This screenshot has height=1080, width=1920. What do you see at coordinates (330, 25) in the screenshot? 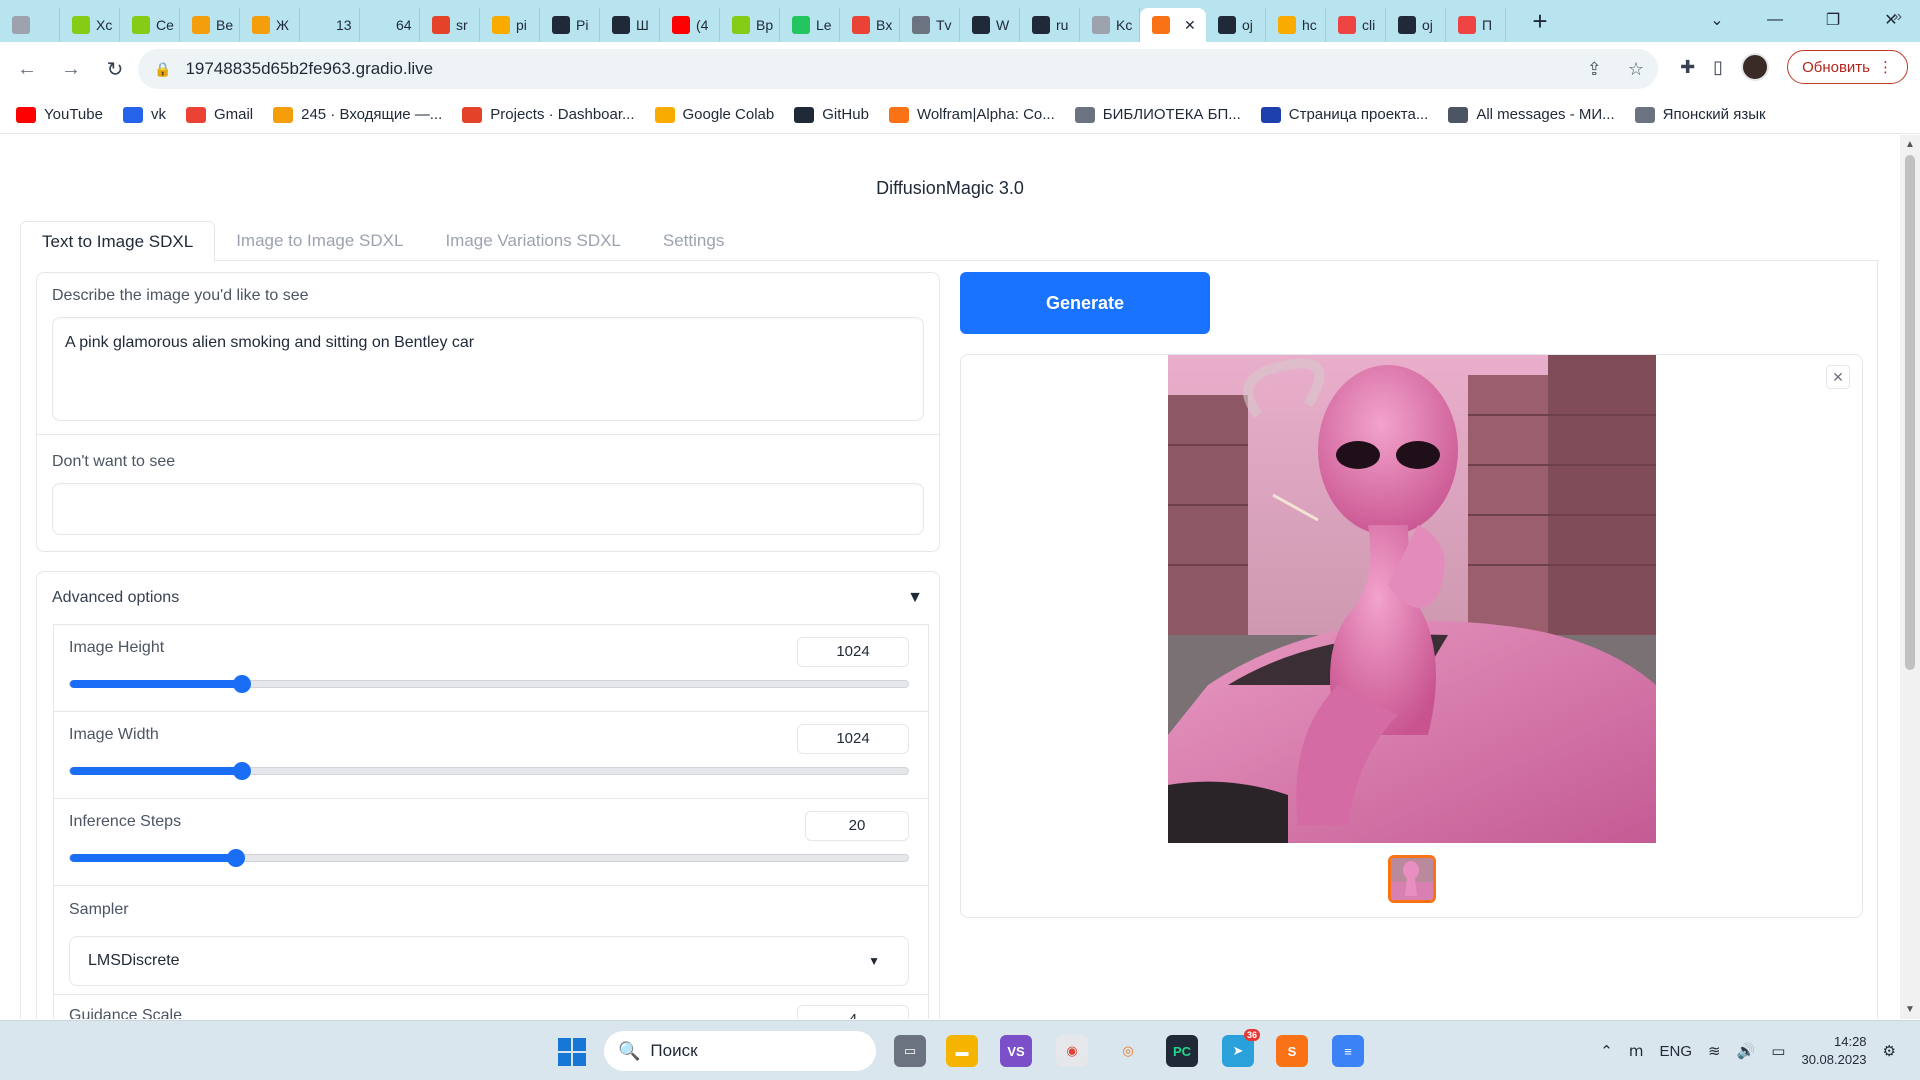
I see `browser-tab: 13` at bounding box center [330, 25].